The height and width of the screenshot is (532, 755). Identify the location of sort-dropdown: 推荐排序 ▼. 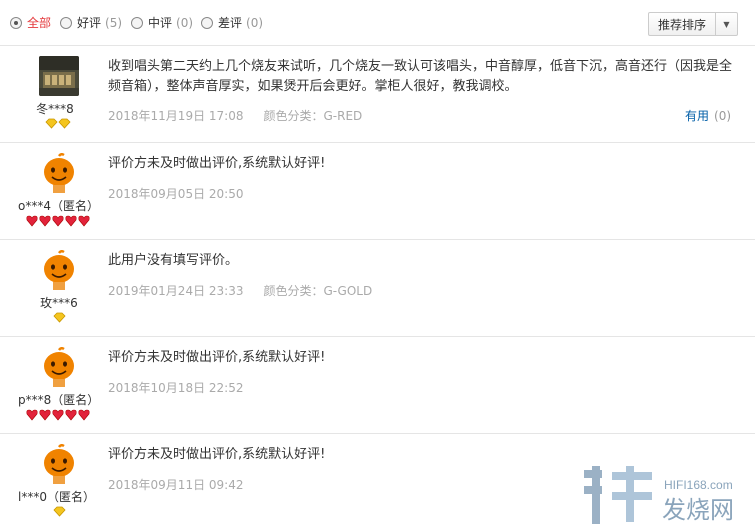
(693, 24).